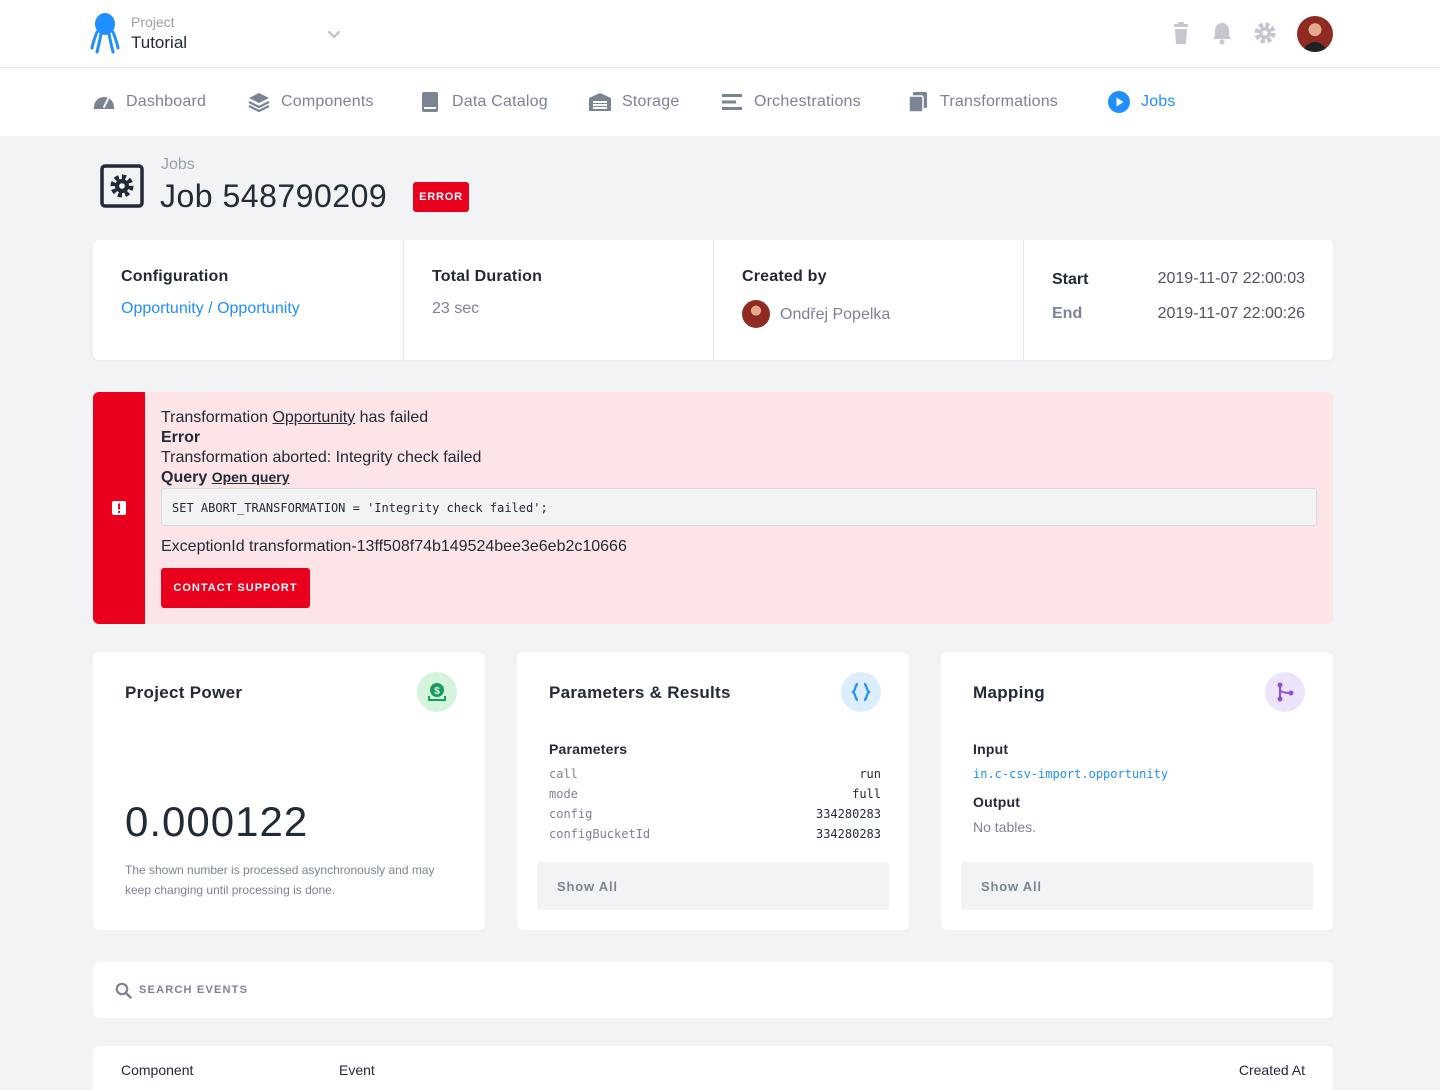  Describe the element at coordinates (1285, 692) in the screenshot. I see `branch-icon` at that location.